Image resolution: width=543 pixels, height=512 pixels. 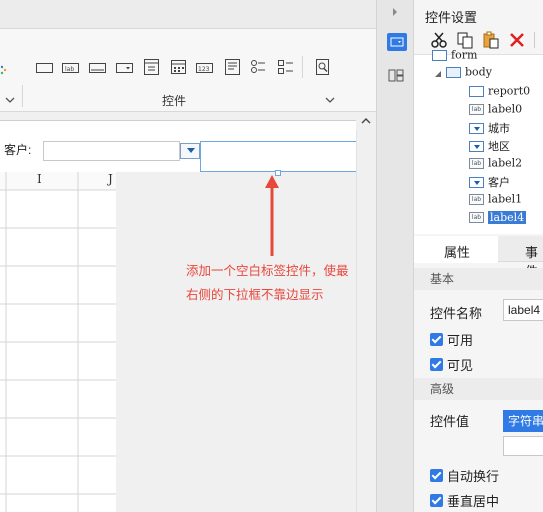 I want to click on tree-node-label1: lab label1, so click(x=495, y=201).